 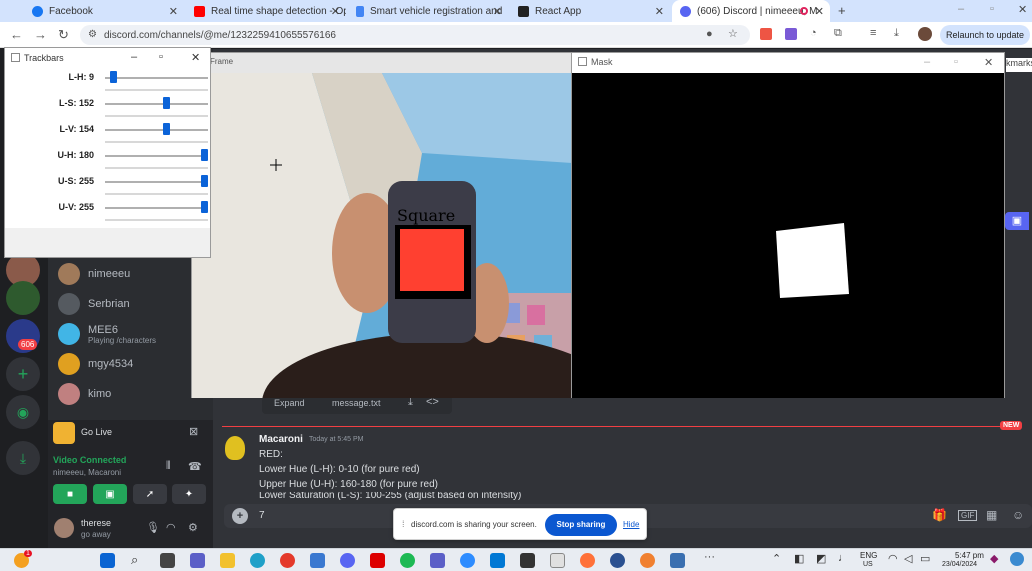 I want to click on reload-icon: ↻, so click(x=63, y=35).